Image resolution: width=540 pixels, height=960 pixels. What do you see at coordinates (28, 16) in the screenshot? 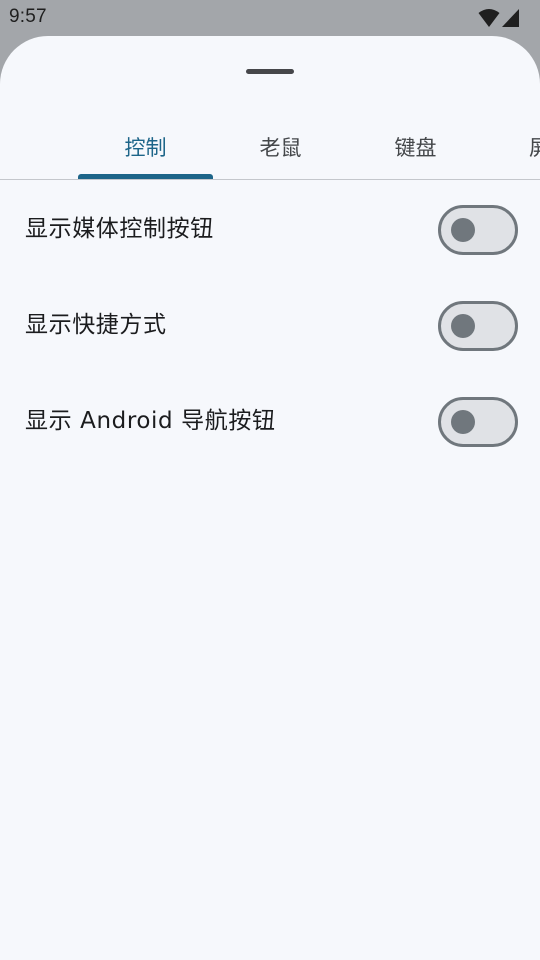
I see `status-time: 9:57` at bounding box center [28, 16].